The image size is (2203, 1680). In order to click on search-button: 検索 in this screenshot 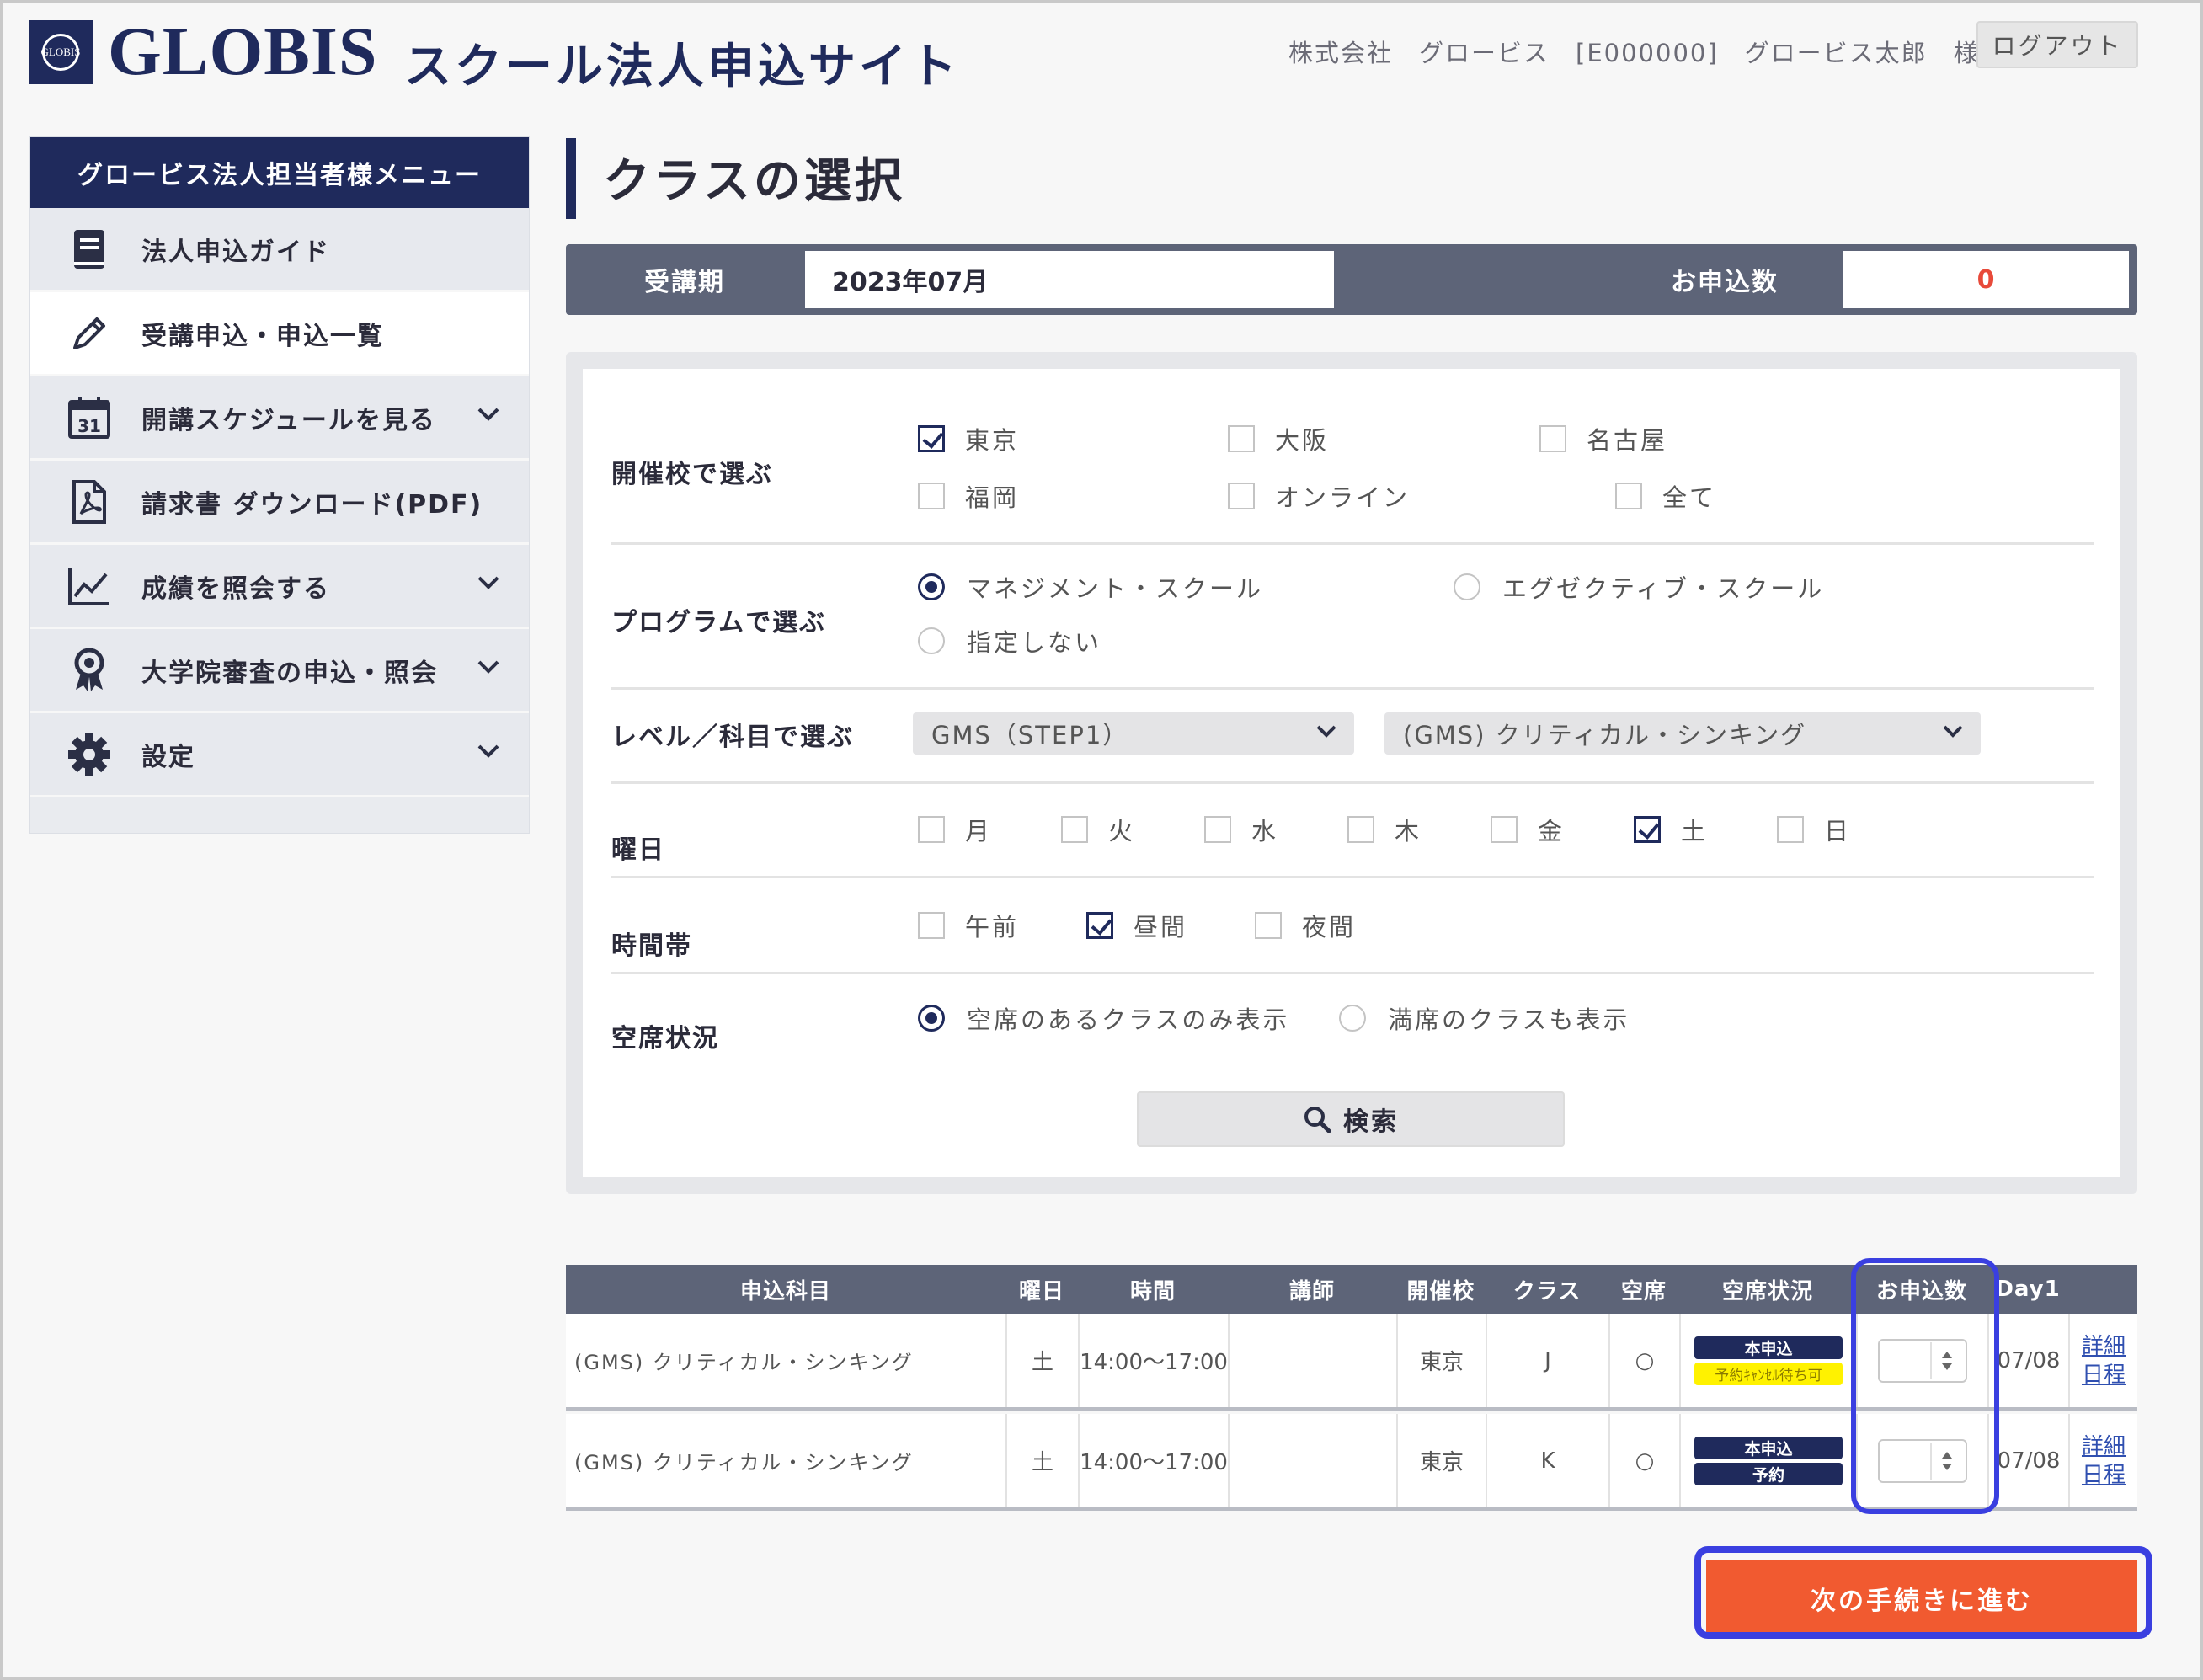, I will do `click(1351, 1119)`.